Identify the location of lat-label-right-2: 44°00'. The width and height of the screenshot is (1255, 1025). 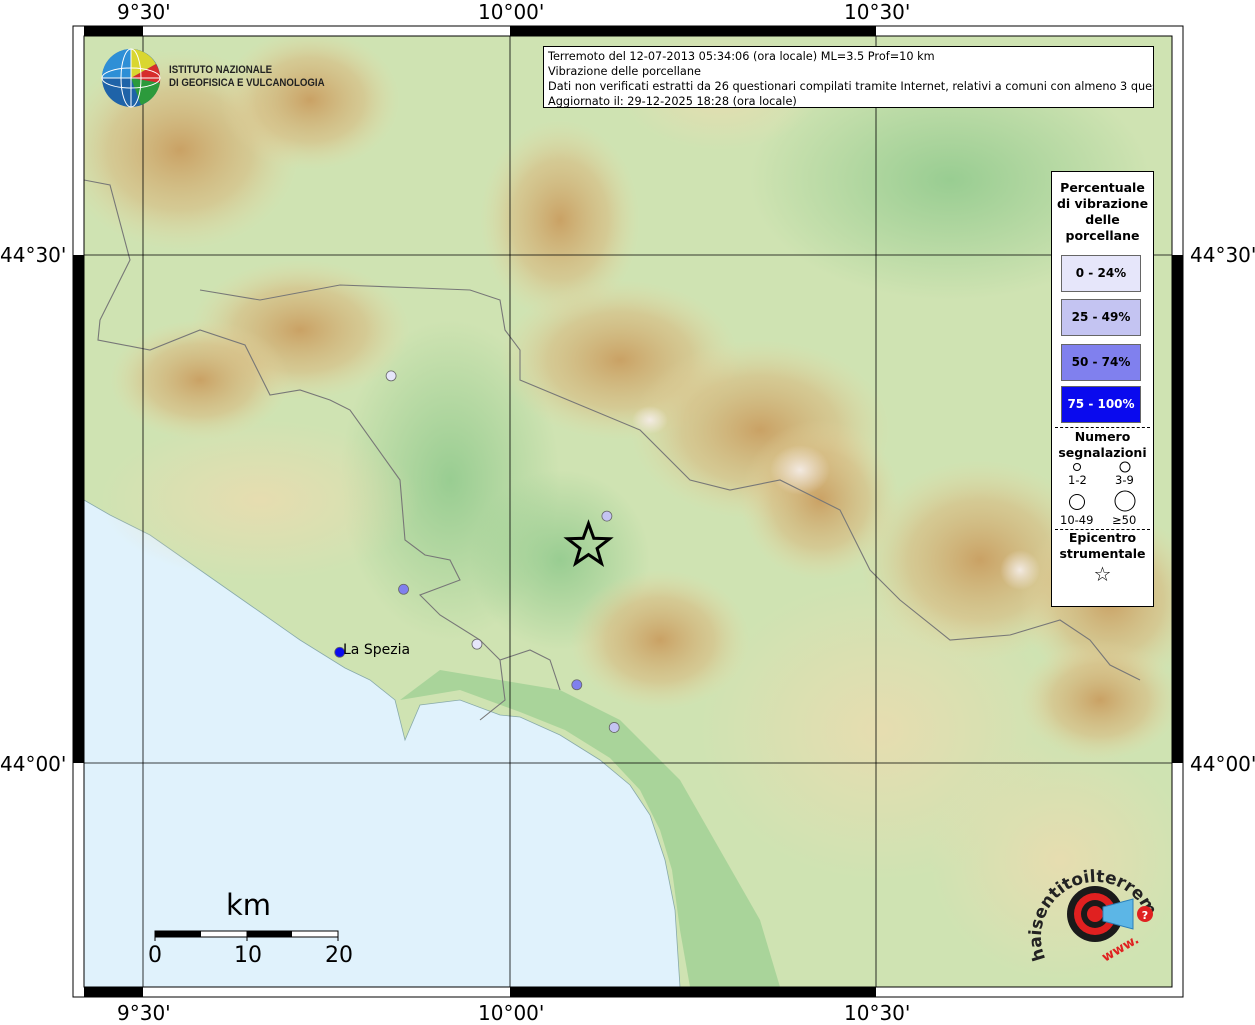
(1222, 764).